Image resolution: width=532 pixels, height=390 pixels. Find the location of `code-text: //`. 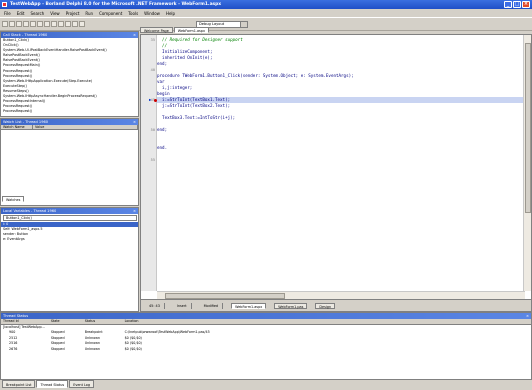

code-text: // is located at coordinates (162, 45).